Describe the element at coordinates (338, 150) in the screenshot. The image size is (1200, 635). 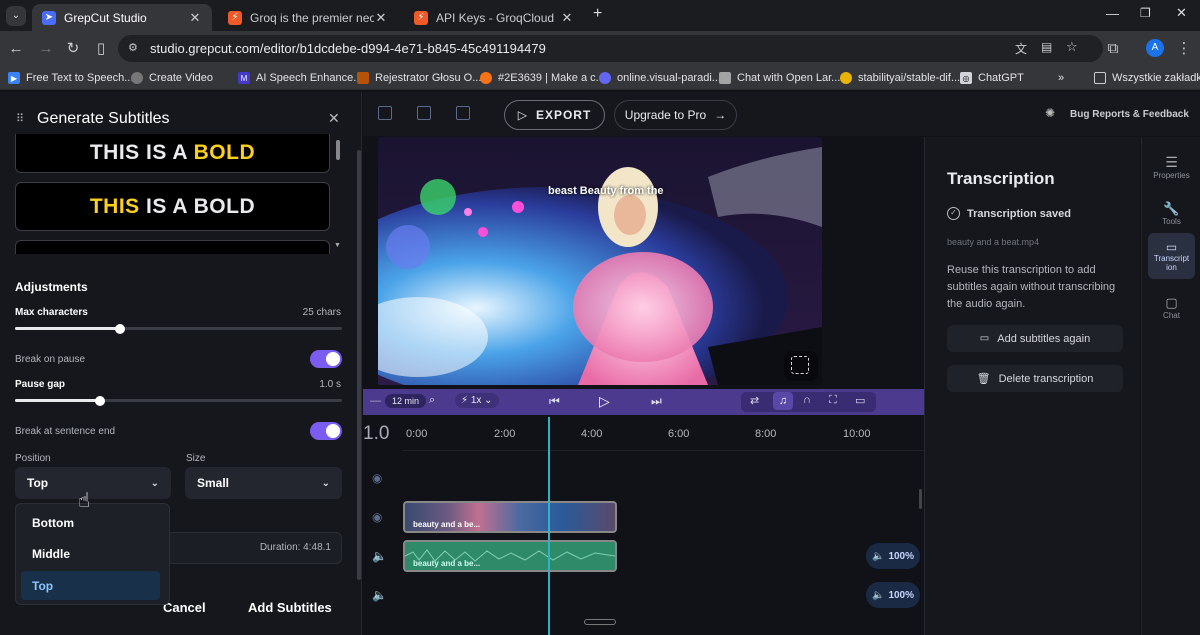
I see `scrollbar-thumb` at that location.